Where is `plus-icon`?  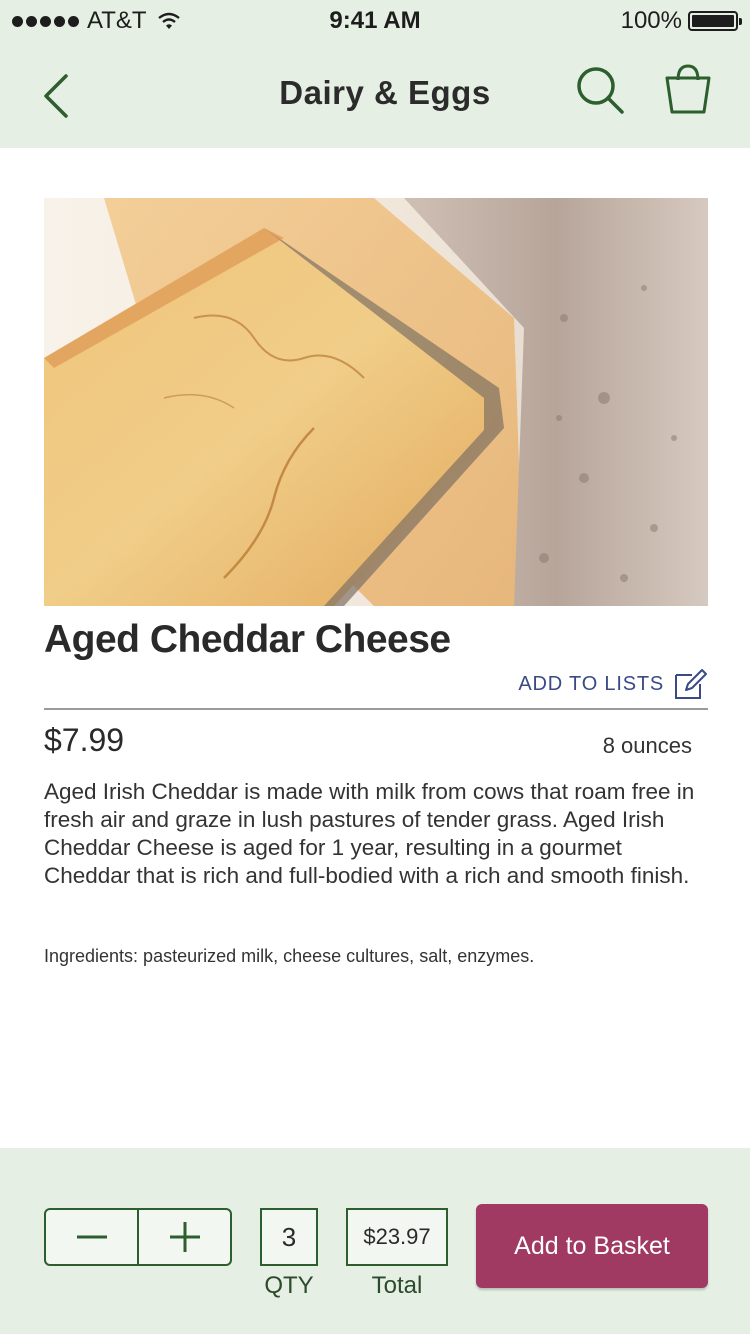
plus-icon is located at coordinates (184, 1237).